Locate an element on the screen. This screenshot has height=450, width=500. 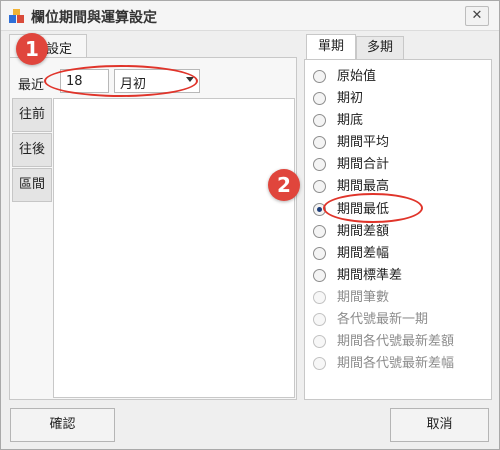
radio-option-label: 期間差額 is located at coordinates (363, 231).